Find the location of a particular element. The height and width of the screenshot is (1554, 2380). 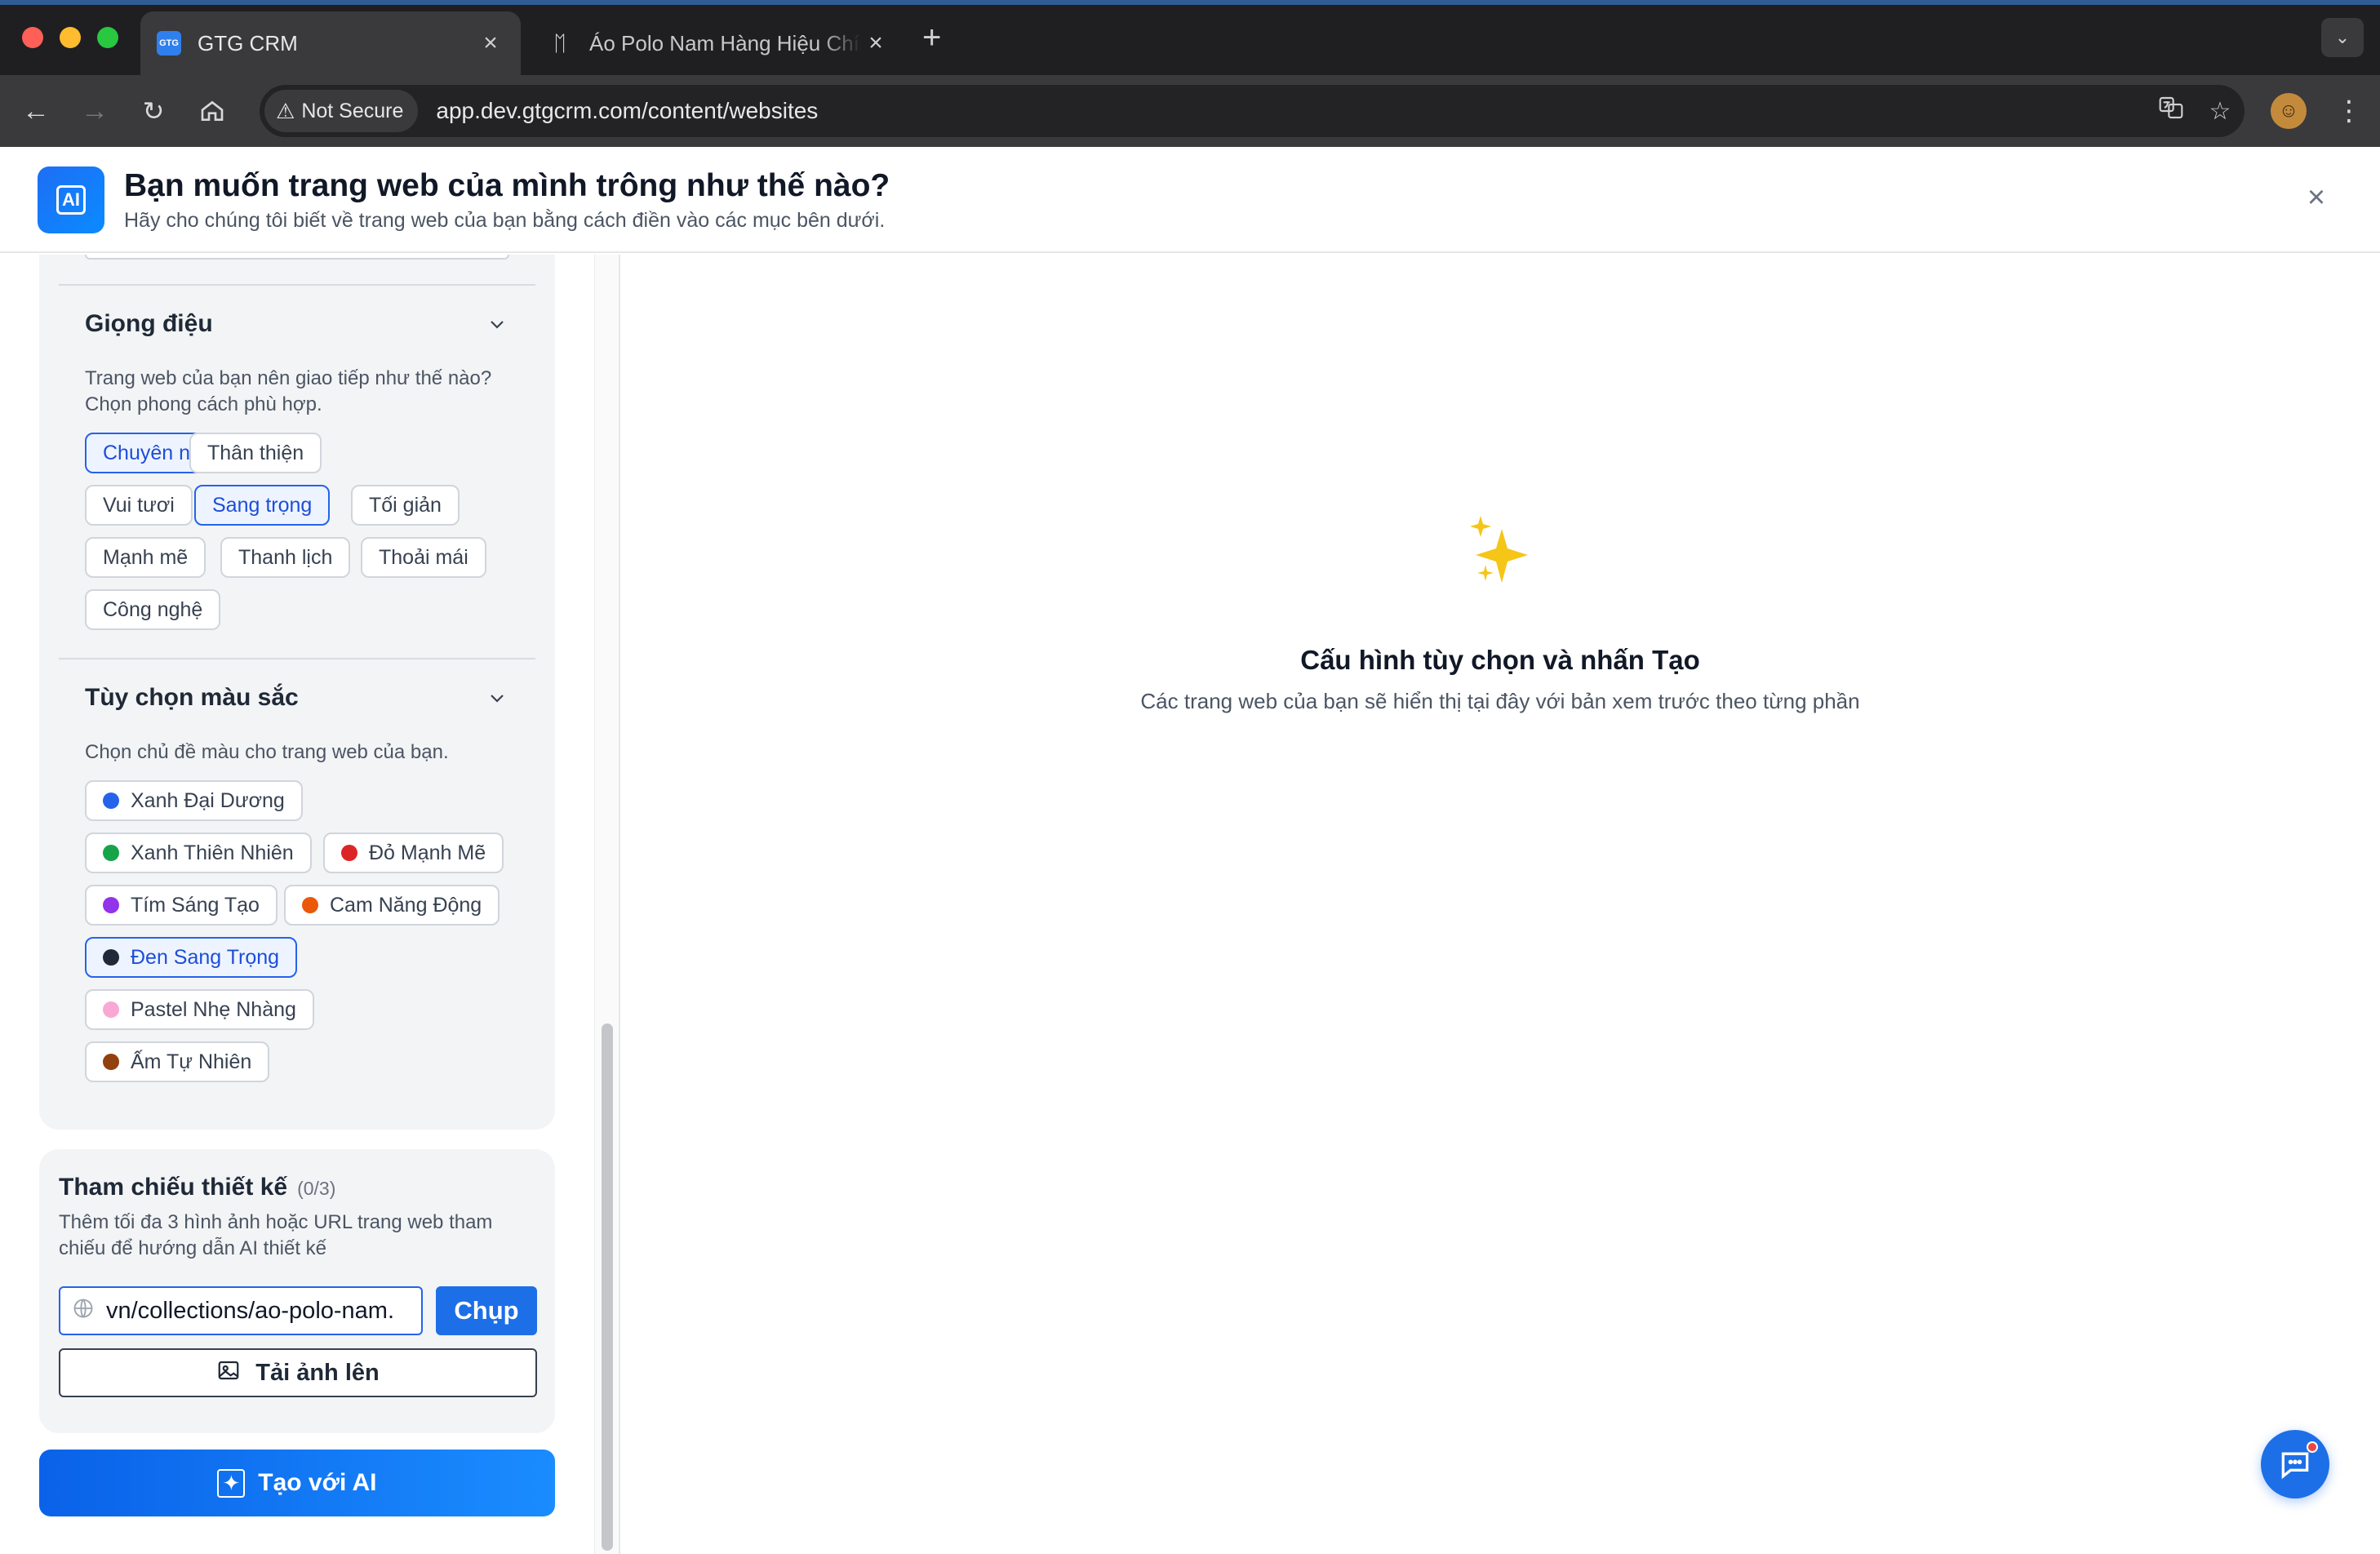

ai-sparkle-icon: AI is located at coordinates (71, 199).